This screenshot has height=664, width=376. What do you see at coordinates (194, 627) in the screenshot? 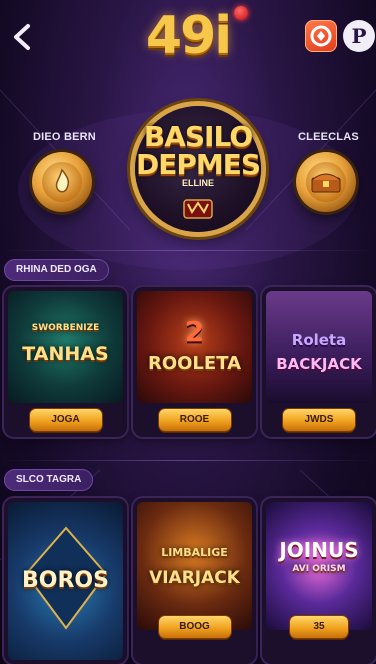
I see `play-button: BOOG` at bounding box center [194, 627].